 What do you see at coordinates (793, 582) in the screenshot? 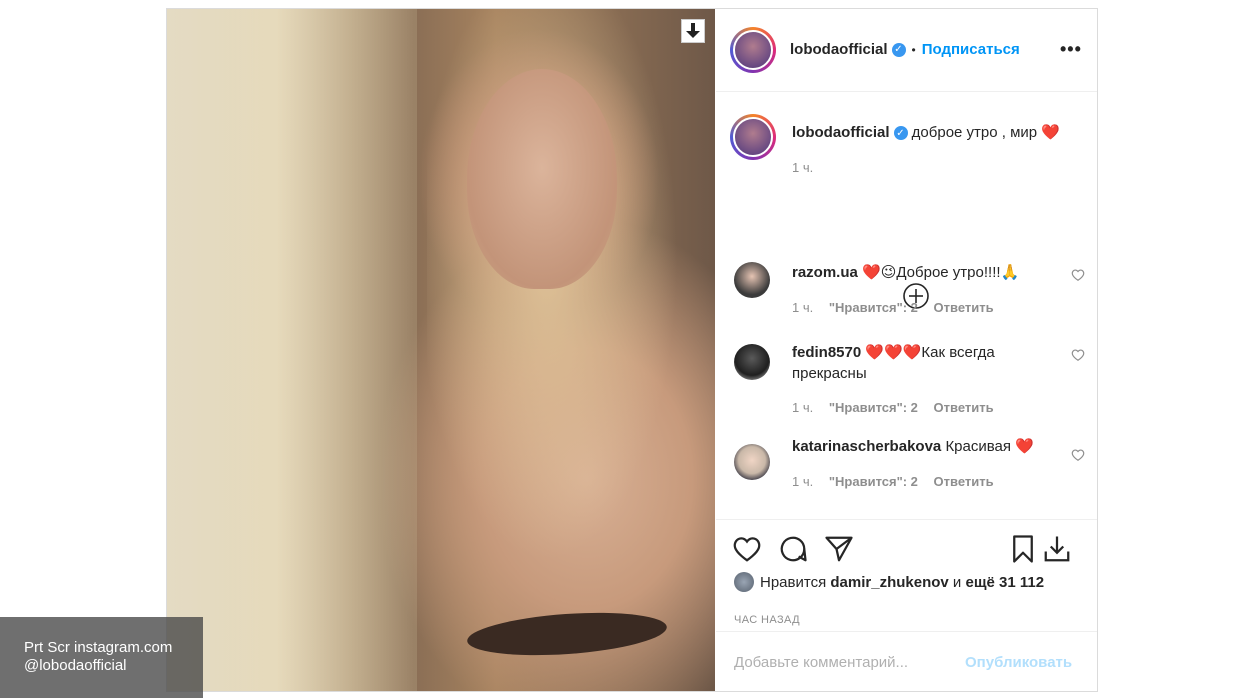
I see `likes-prefix: Нравится` at bounding box center [793, 582].